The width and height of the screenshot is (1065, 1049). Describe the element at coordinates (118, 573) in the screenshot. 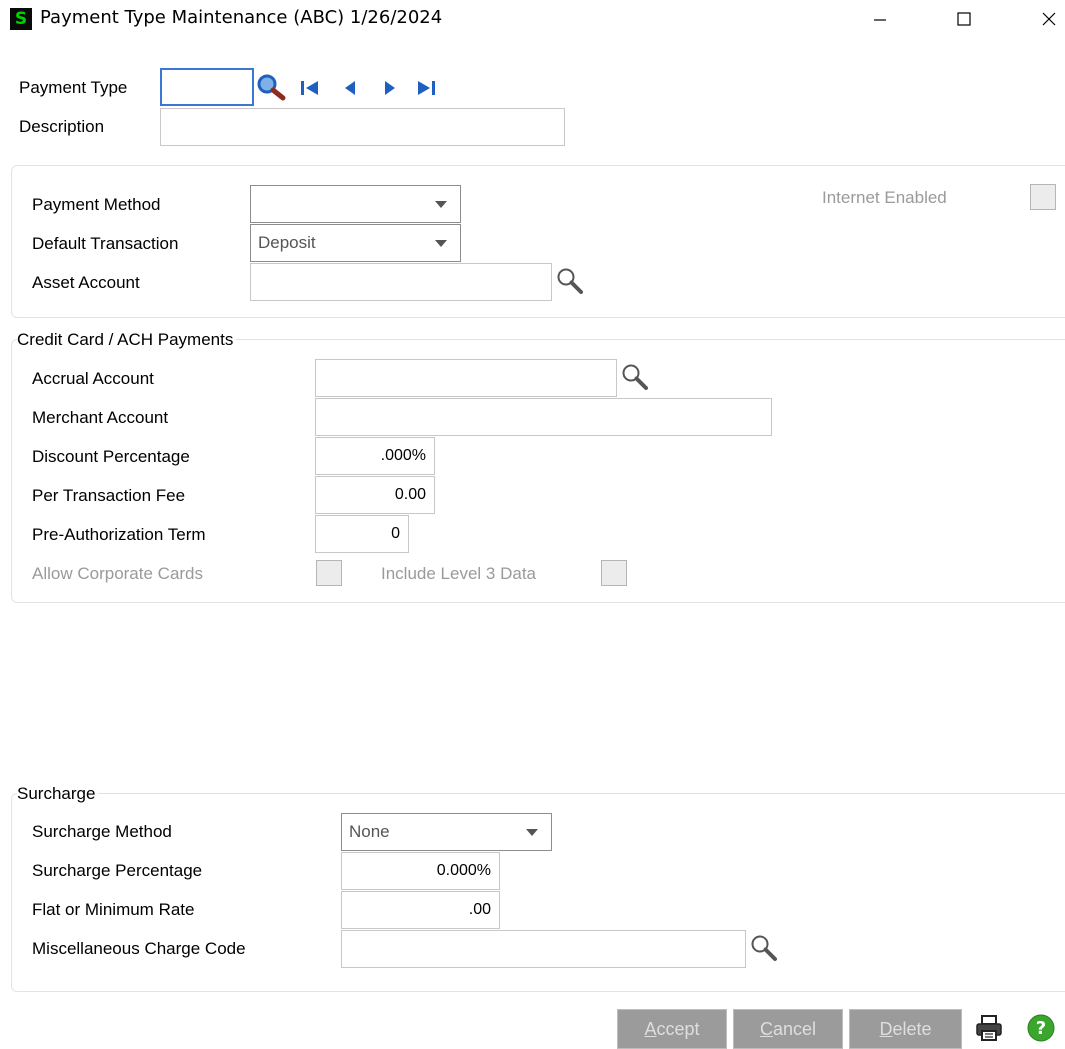

I see `allow-corporate-cards-label: Allow Corporate Cards` at that location.